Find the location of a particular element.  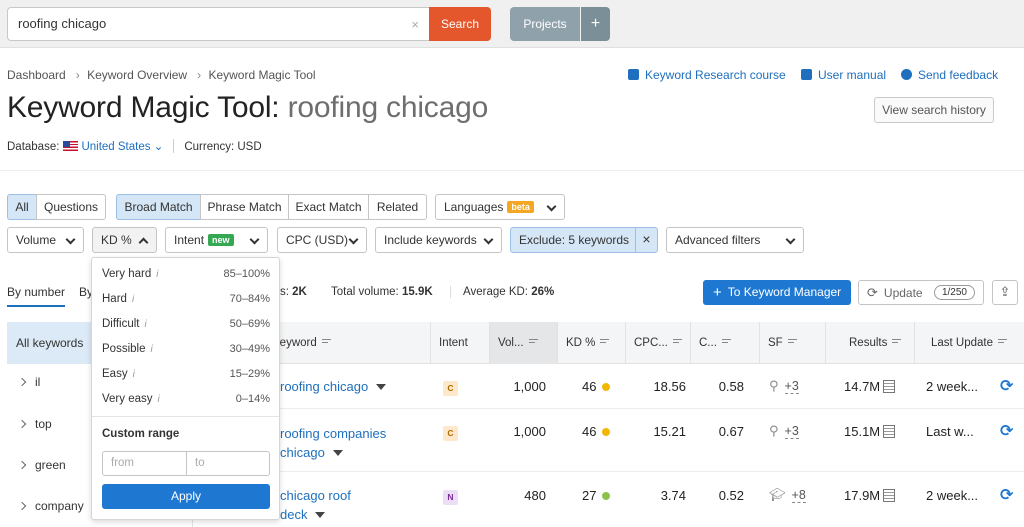

volume-filter: Volume is located at coordinates (45, 240).